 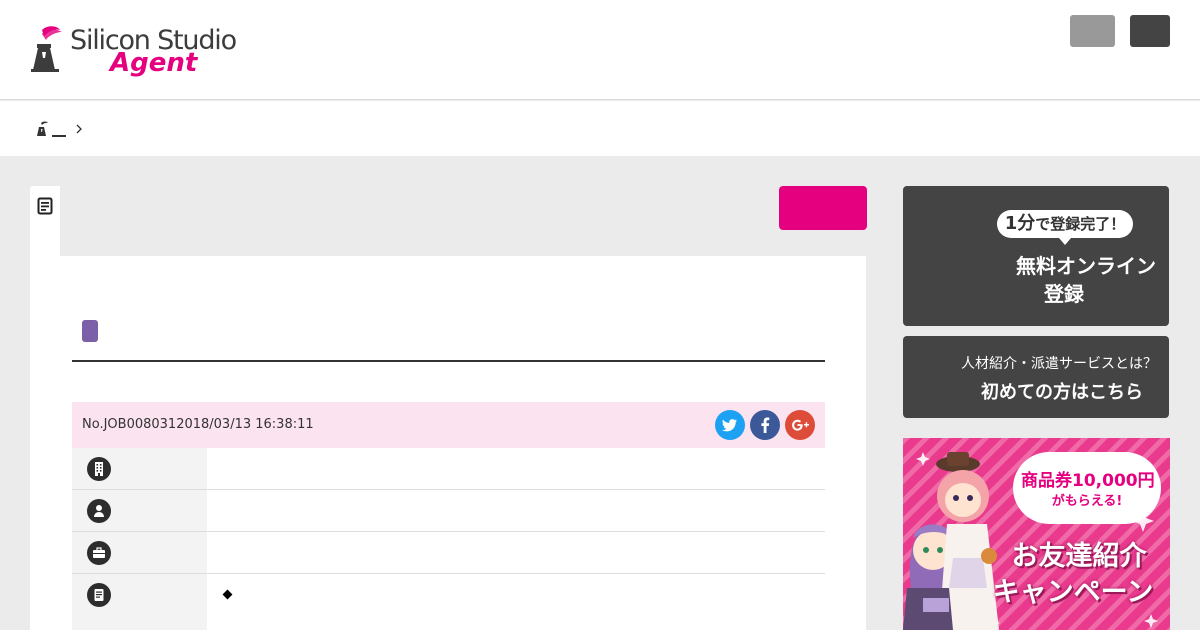 What do you see at coordinates (1062, 392) in the screenshot?
I see `first-time-label: 初めての方はこちら` at bounding box center [1062, 392].